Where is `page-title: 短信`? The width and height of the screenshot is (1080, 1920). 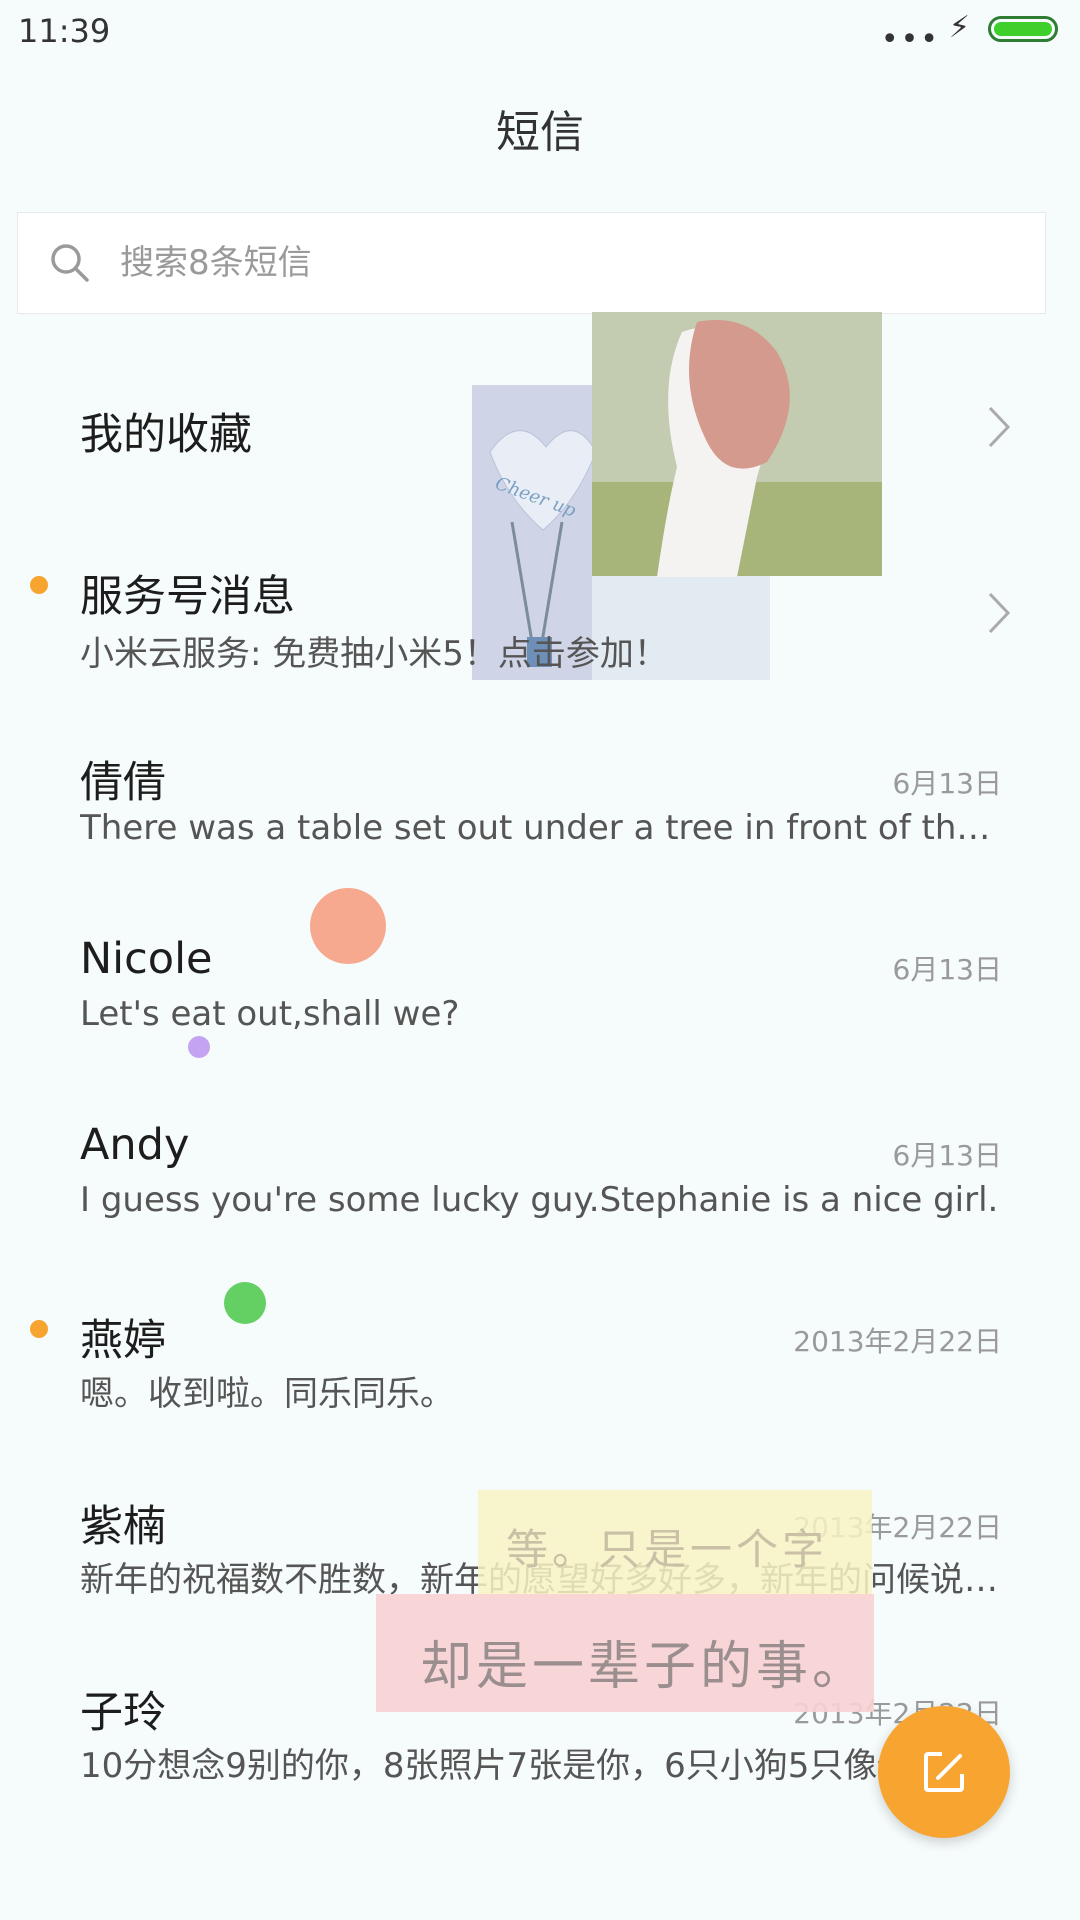
page-title: 短信 is located at coordinates (540, 132).